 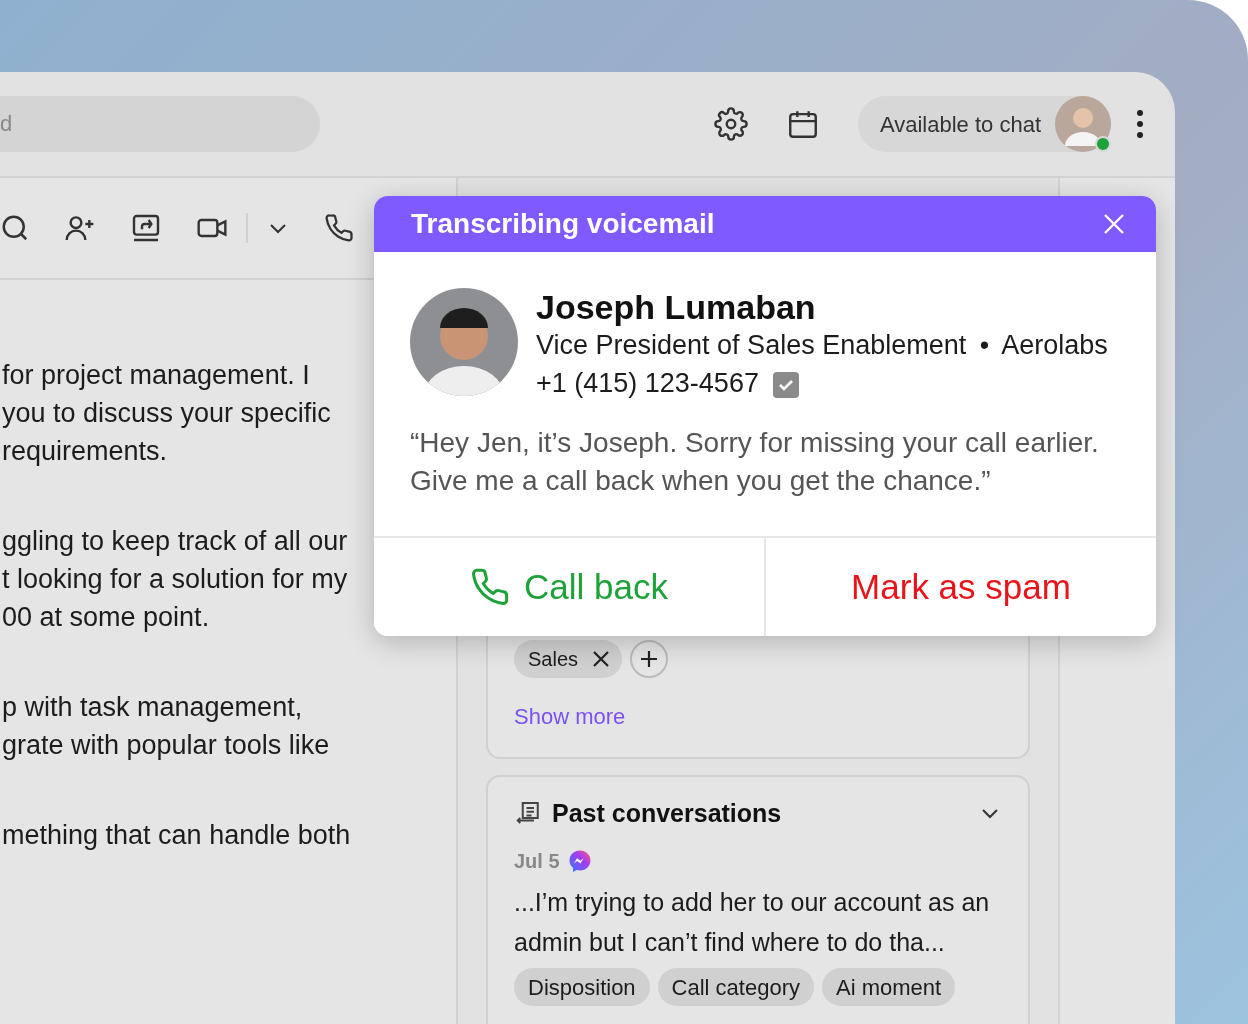 I want to click on search-field: d, so click(x=160, y=124).